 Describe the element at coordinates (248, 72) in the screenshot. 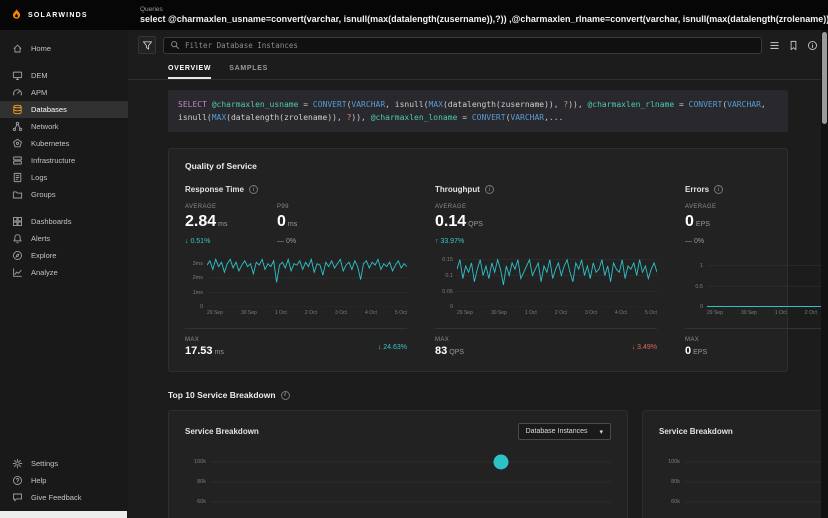

I see `tab-samples: SAMPLES` at that location.